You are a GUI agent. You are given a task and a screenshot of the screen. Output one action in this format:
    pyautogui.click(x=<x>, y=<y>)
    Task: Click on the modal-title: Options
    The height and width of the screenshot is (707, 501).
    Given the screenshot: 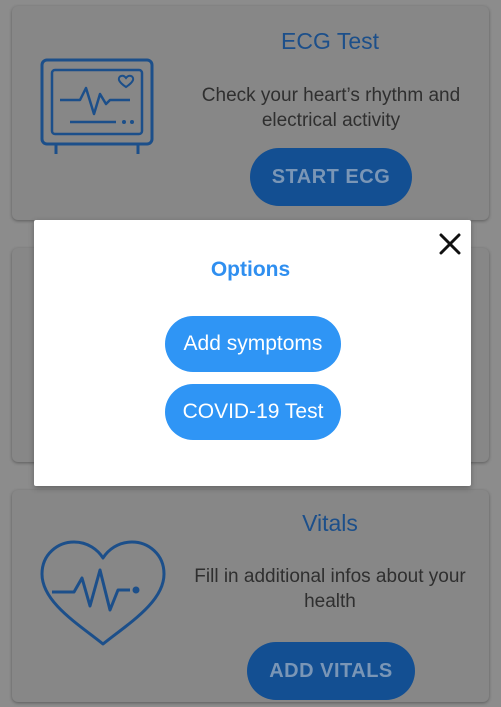 What is the action you would take?
    pyautogui.click(x=250, y=269)
    